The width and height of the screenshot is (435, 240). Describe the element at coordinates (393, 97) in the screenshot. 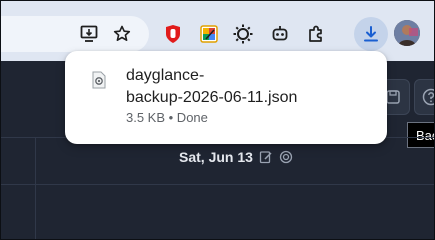

I see `save-icon` at that location.